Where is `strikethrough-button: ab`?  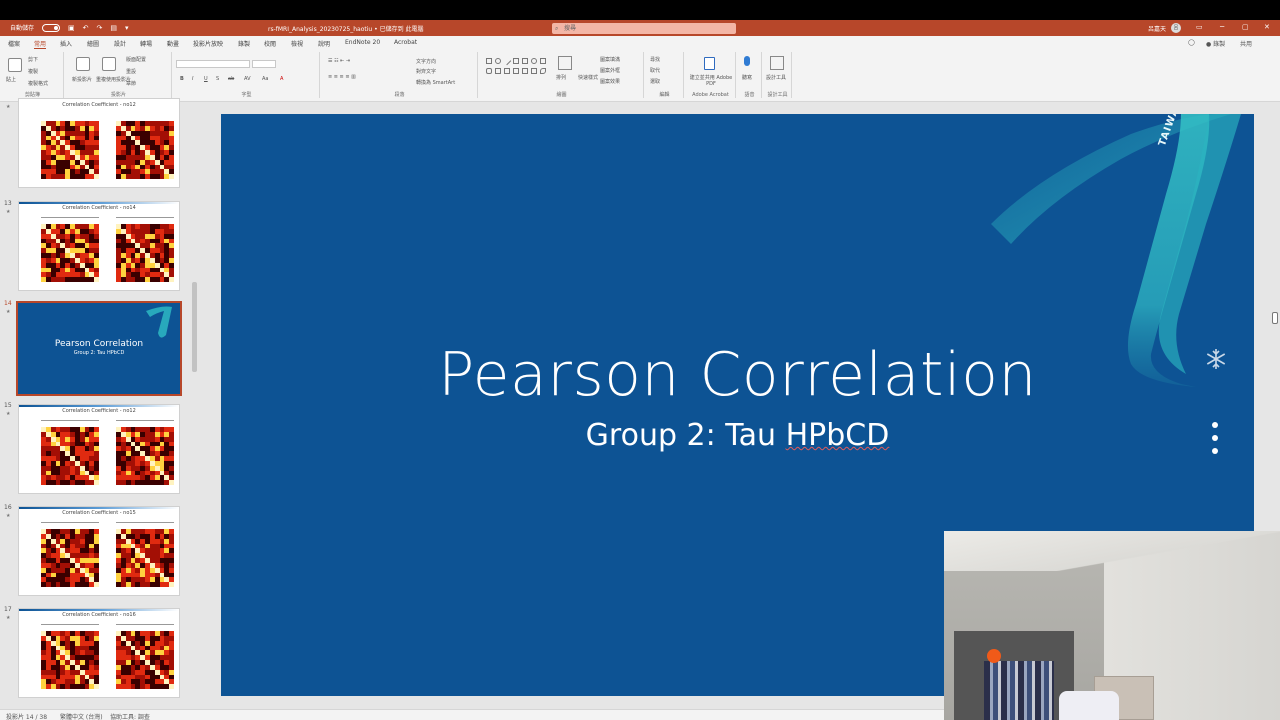
strikethrough-button: ab is located at coordinates (231, 79).